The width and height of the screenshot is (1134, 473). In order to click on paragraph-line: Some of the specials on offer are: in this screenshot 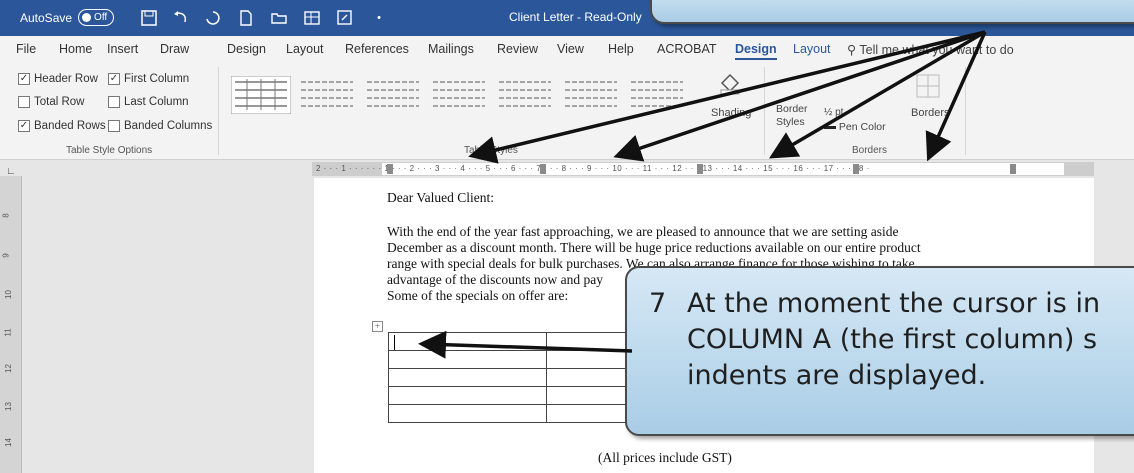, I will do `click(478, 295)`.